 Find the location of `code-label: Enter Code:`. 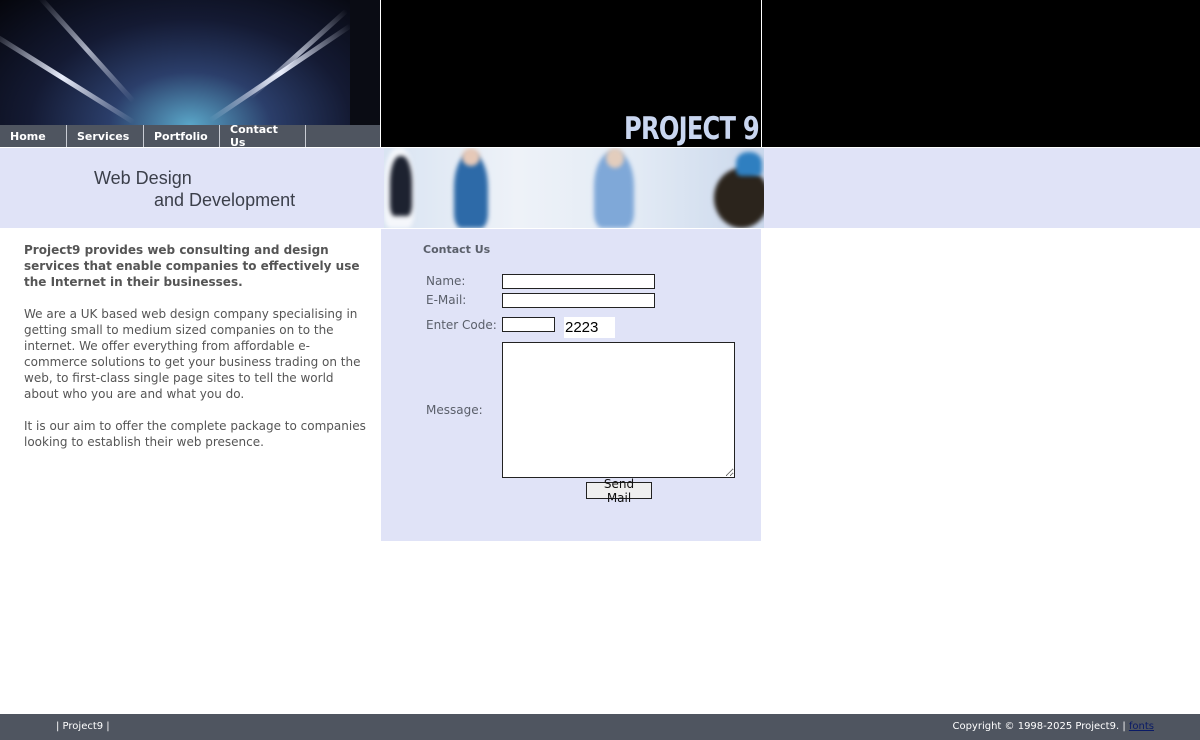

code-label: Enter Code: is located at coordinates (461, 325).